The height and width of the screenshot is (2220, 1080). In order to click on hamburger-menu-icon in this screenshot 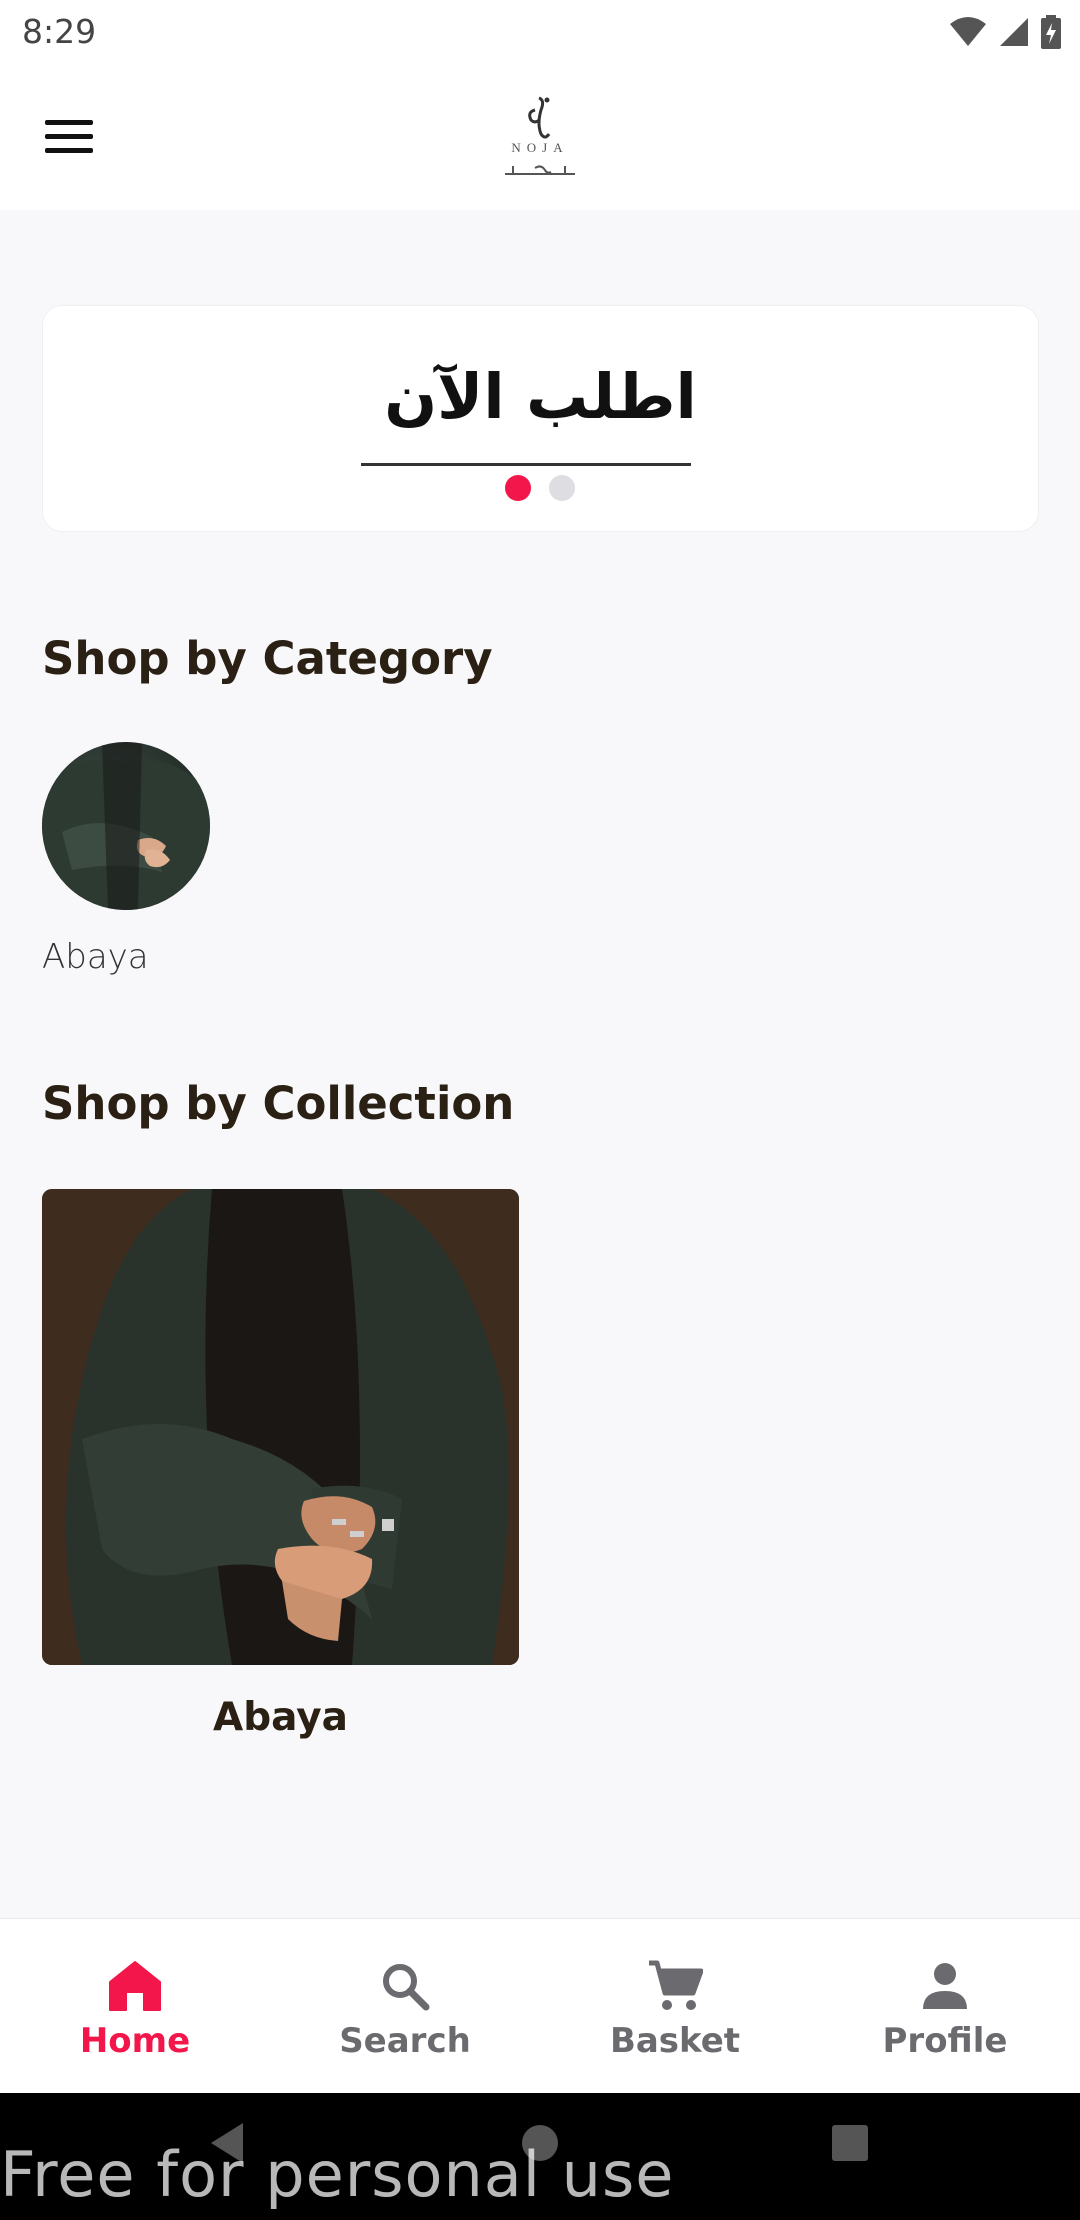, I will do `click(69, 136)`.